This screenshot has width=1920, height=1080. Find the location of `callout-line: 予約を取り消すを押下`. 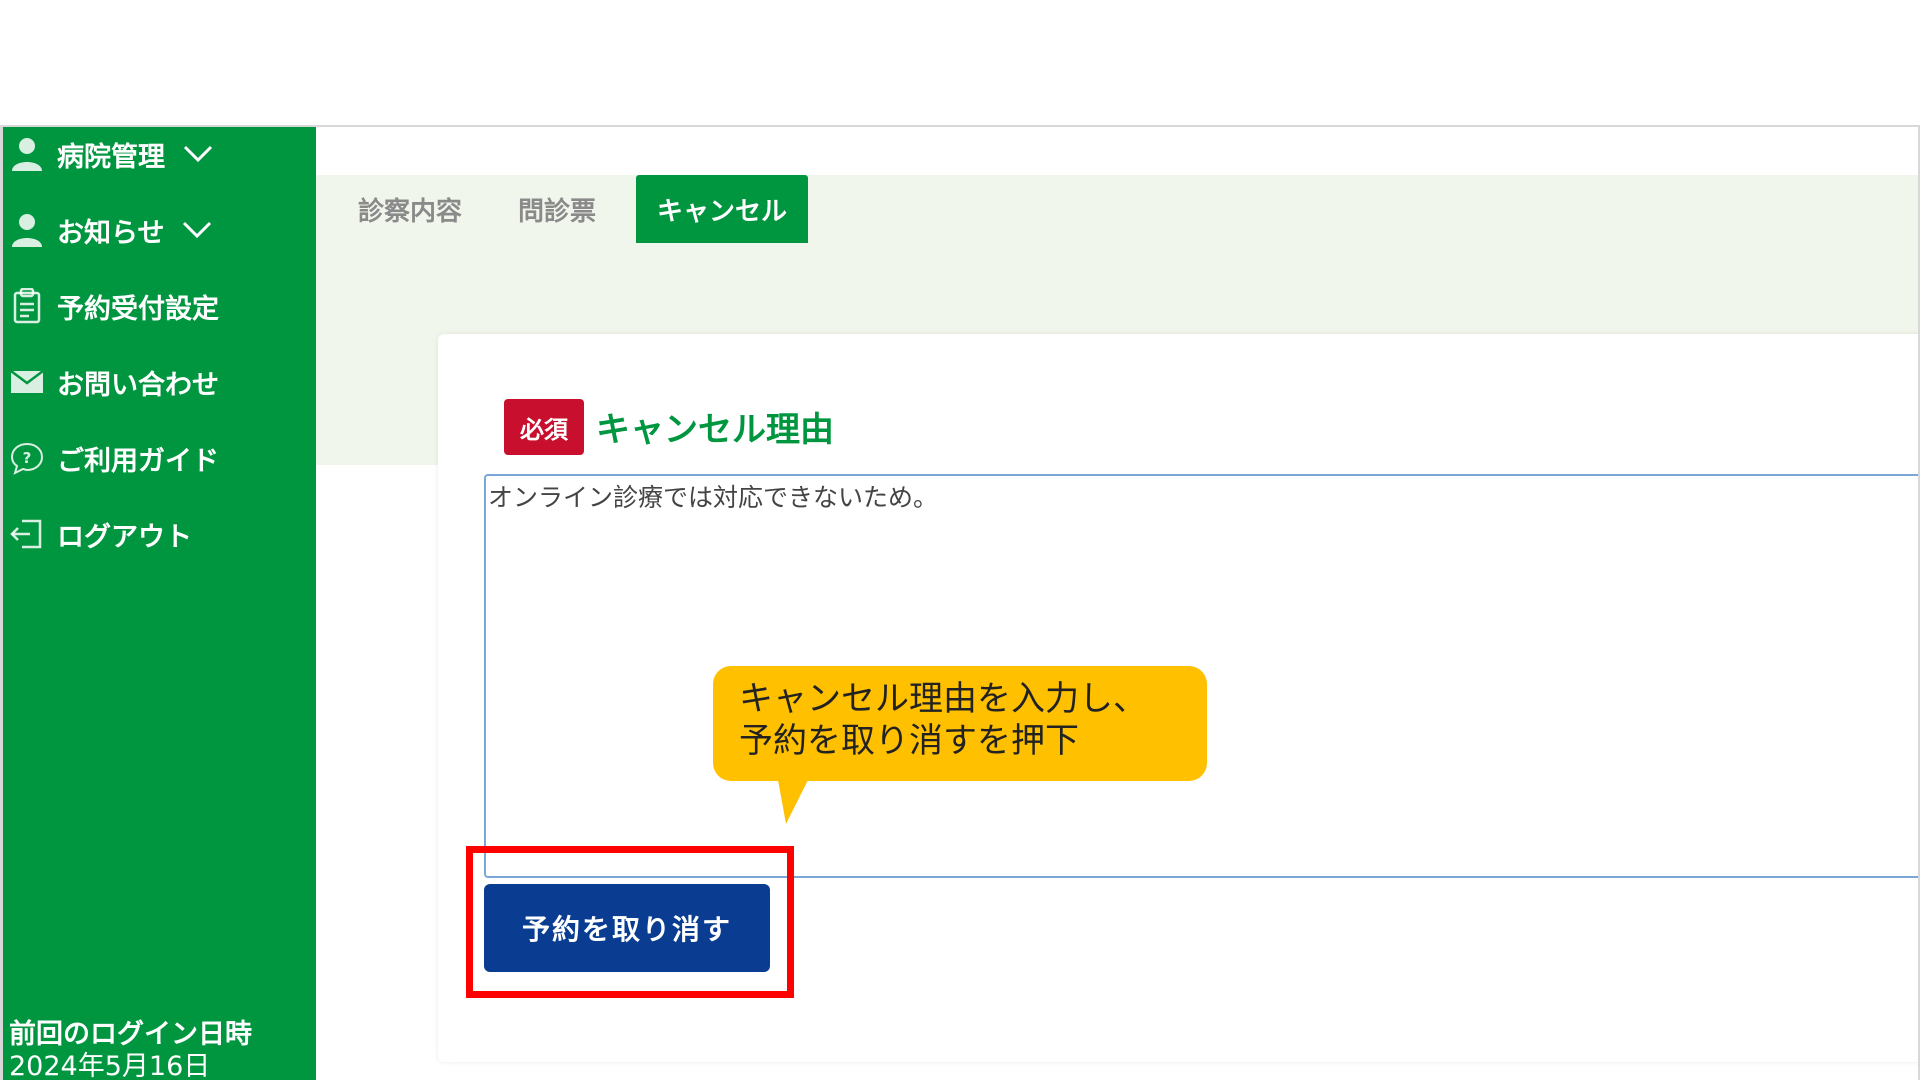

callout-line: 予約を取り消すを押下 is located at coordinates (909, 741).